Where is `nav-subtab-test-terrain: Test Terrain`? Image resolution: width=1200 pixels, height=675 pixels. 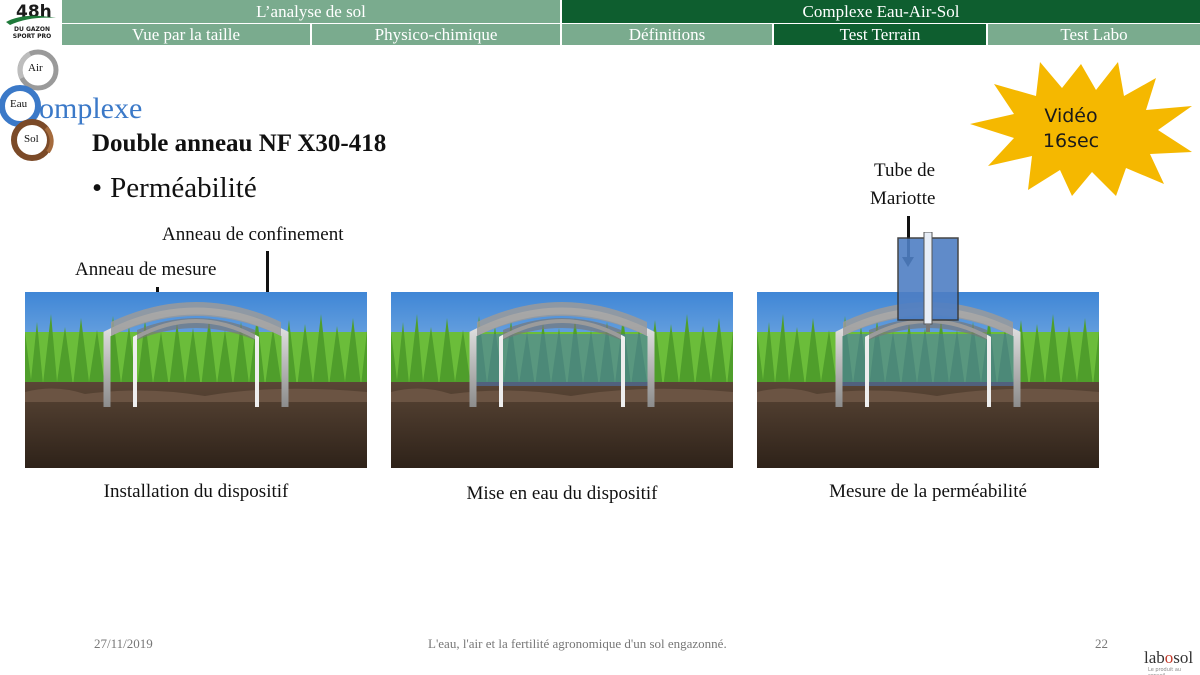 nav-subtab-test-terrain: Test Terrain is located at coordinates (881, 34).